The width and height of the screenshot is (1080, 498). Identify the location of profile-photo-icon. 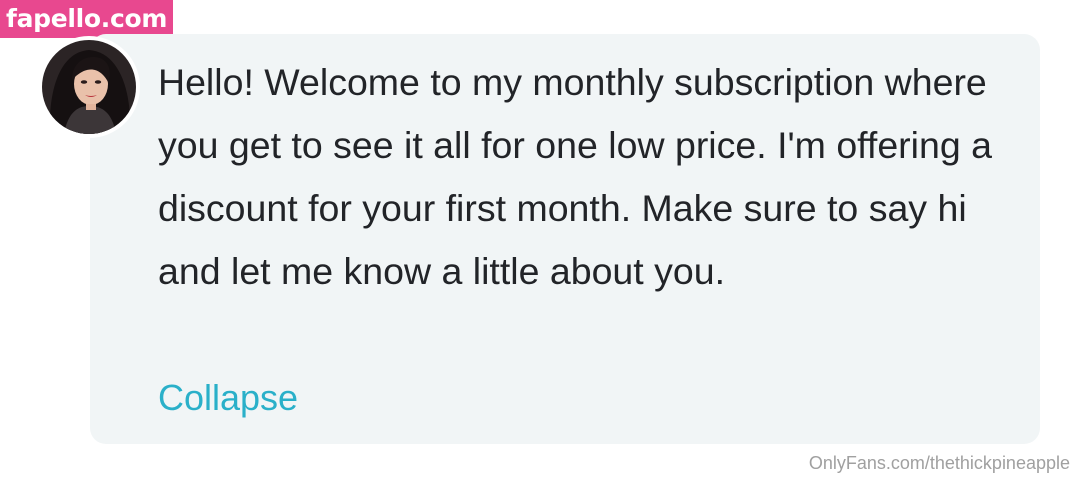
(89, 87).